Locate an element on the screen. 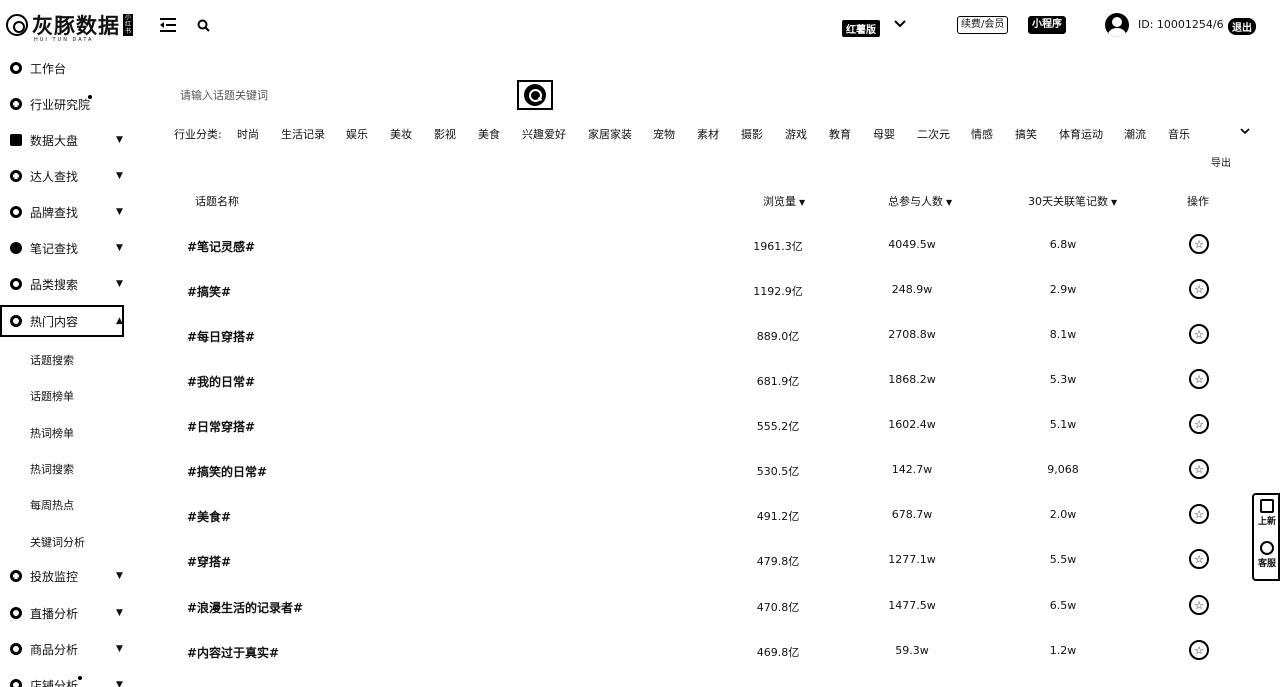 The height and width of the screenshot is (687, 1280). menu-collapse-icon is located at coordinates (168, 25).